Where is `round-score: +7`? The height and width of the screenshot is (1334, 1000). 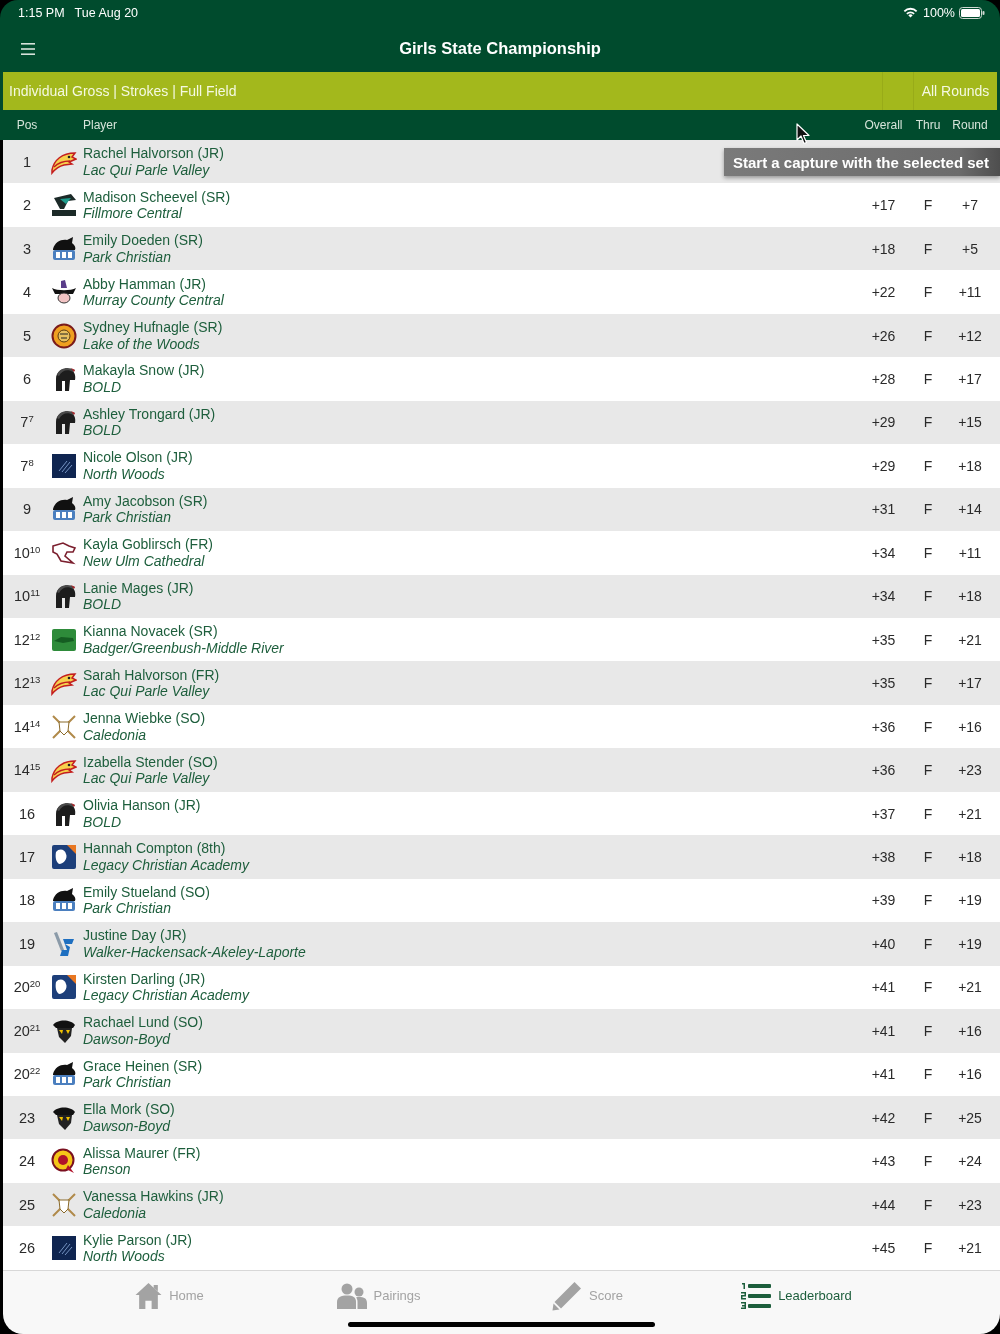 round-score: +7 is located at coordinates (970, 205).